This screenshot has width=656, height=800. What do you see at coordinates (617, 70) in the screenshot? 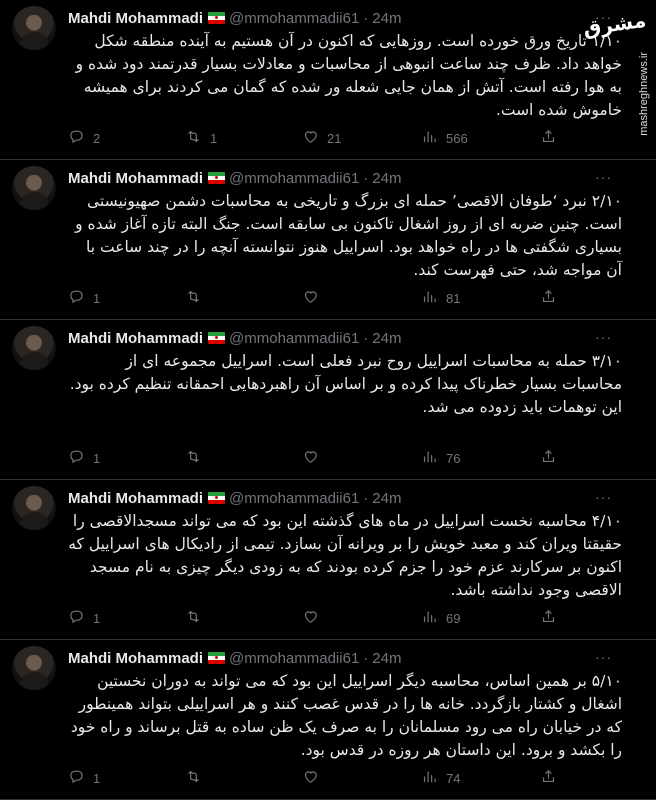
I see `watermark: مشرق mashreghnews.ir` at bounding box center [617, 70].